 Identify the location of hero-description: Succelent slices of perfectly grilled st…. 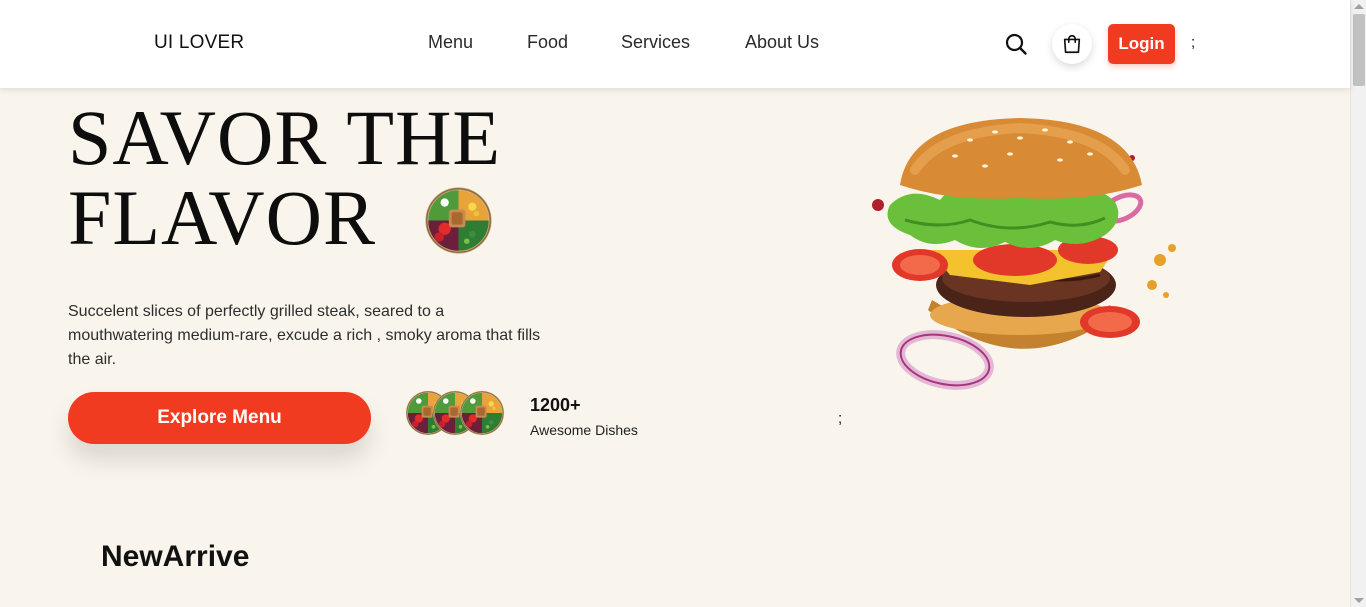
(304, 335).